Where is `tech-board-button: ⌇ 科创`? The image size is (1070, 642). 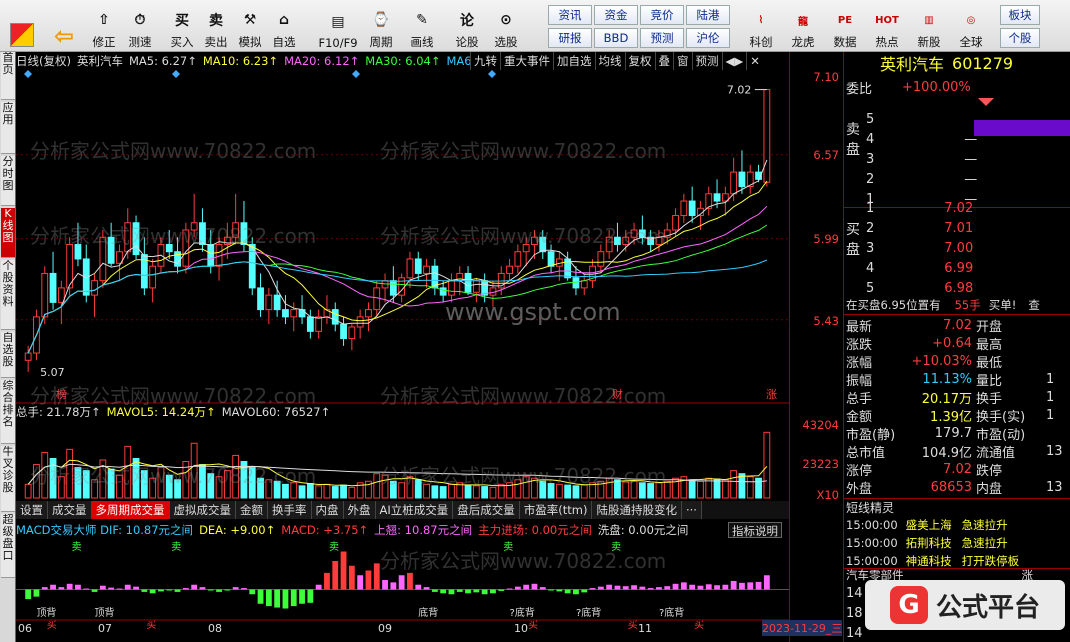
tech-board-button: ⌇ 科创 is located at coordinates (761, 26).